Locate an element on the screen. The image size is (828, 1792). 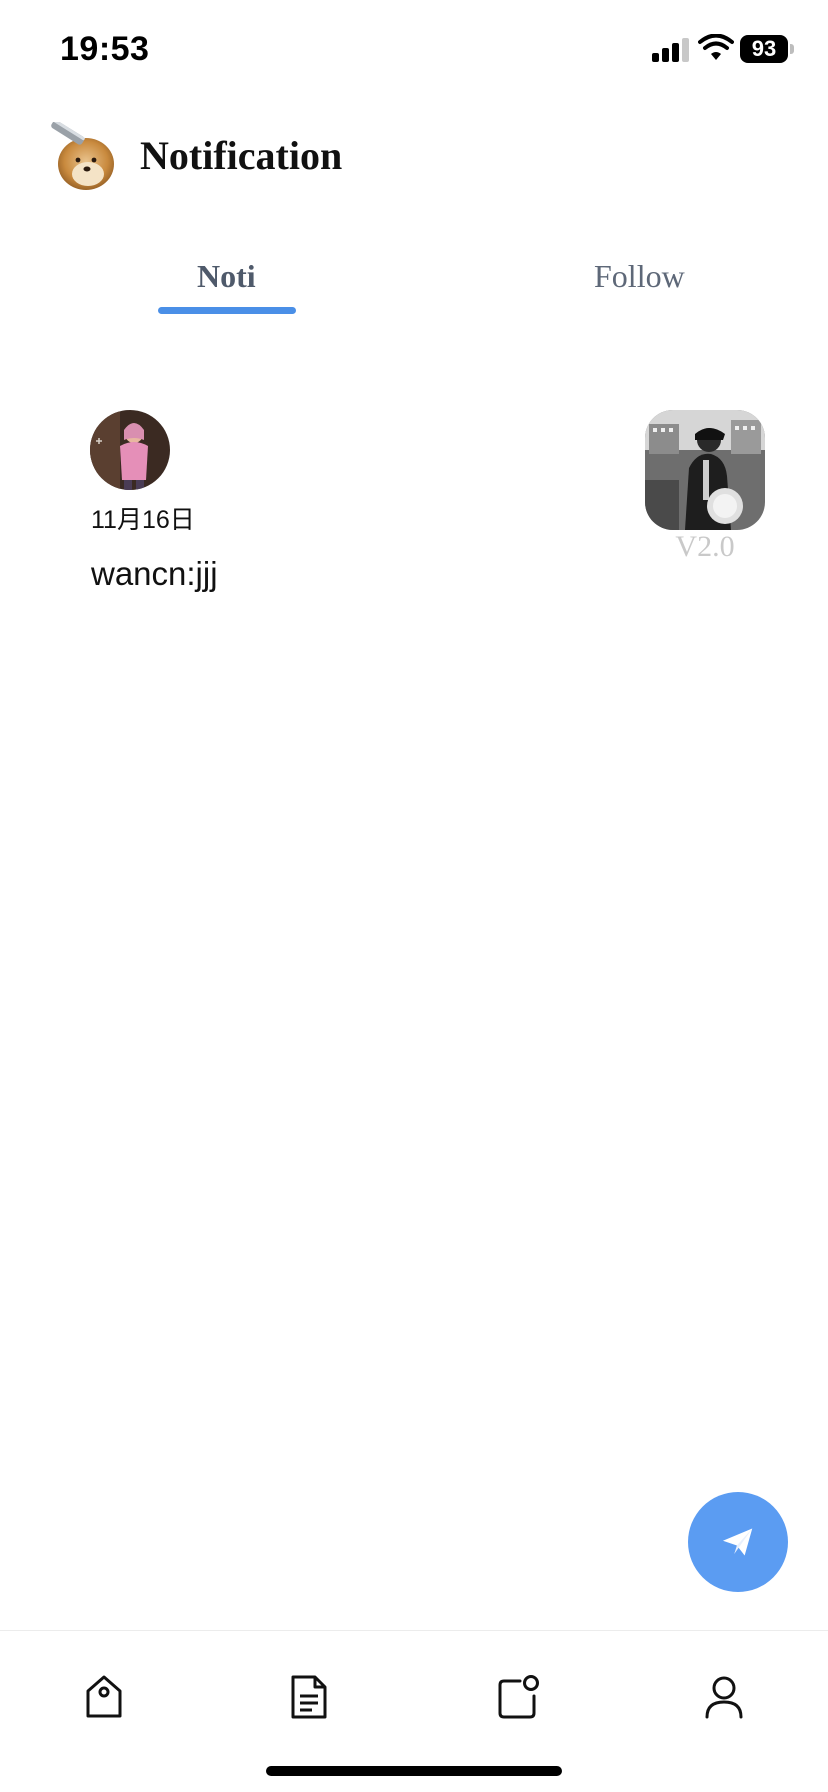
status-time: 19:53 is located at coordinates (105, 49).